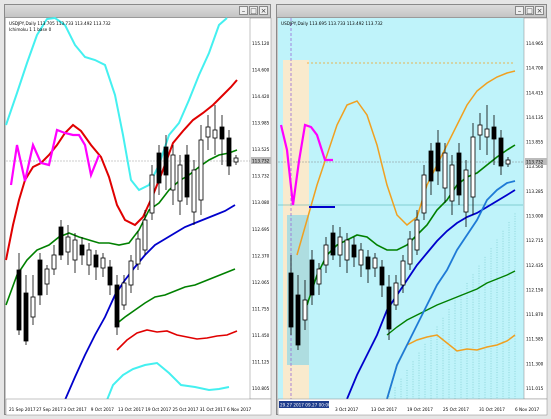 This screenshot has height=419, width=551. I want to click on right-price-axis, so click(535, 208).